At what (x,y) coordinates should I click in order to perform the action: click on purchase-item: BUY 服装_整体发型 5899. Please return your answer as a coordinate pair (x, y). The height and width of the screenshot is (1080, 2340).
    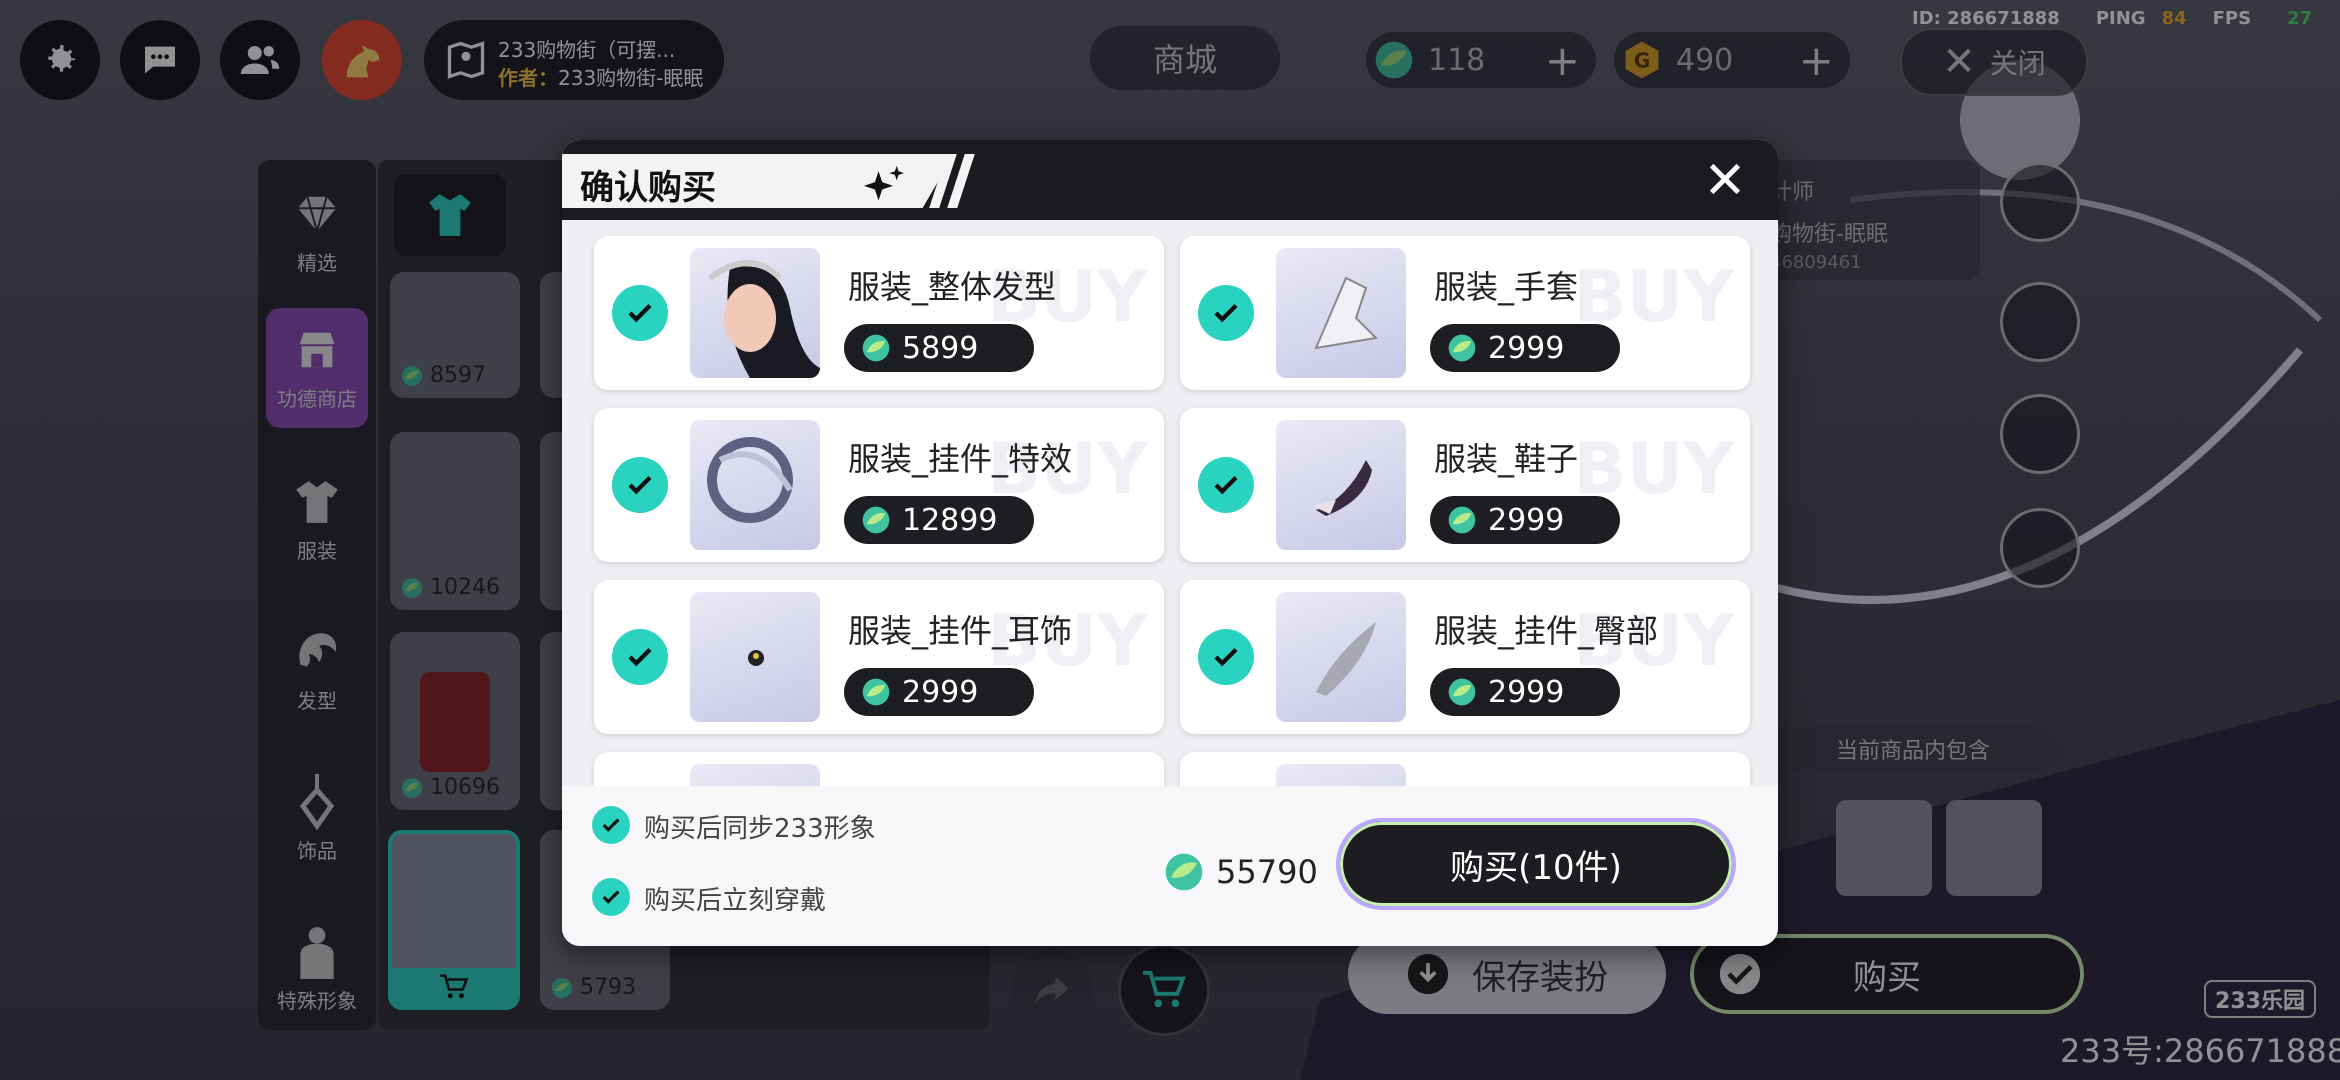
    Looking at the image, I should click on (879, 313).